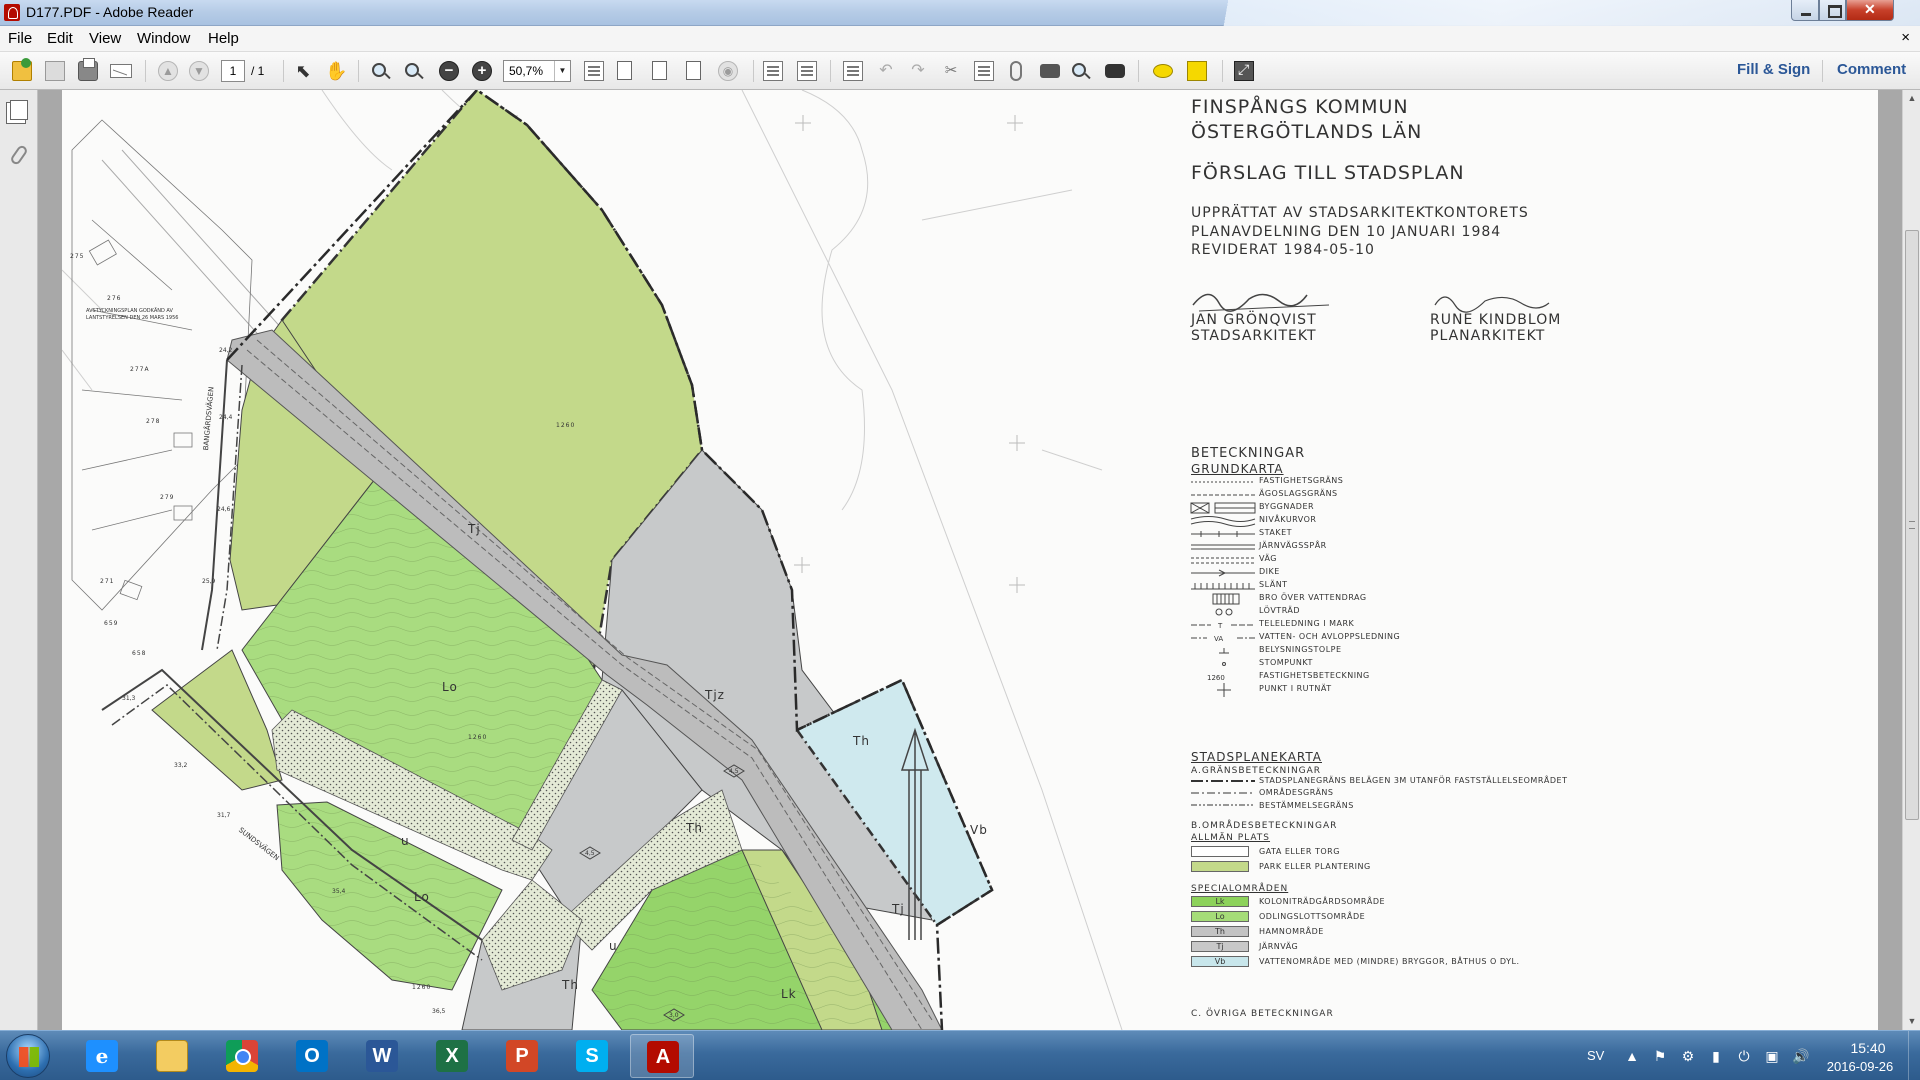 The height and width of the screenshot is (1080, 1920). I want to click on taskbar-word: W, so click(382, 1056).